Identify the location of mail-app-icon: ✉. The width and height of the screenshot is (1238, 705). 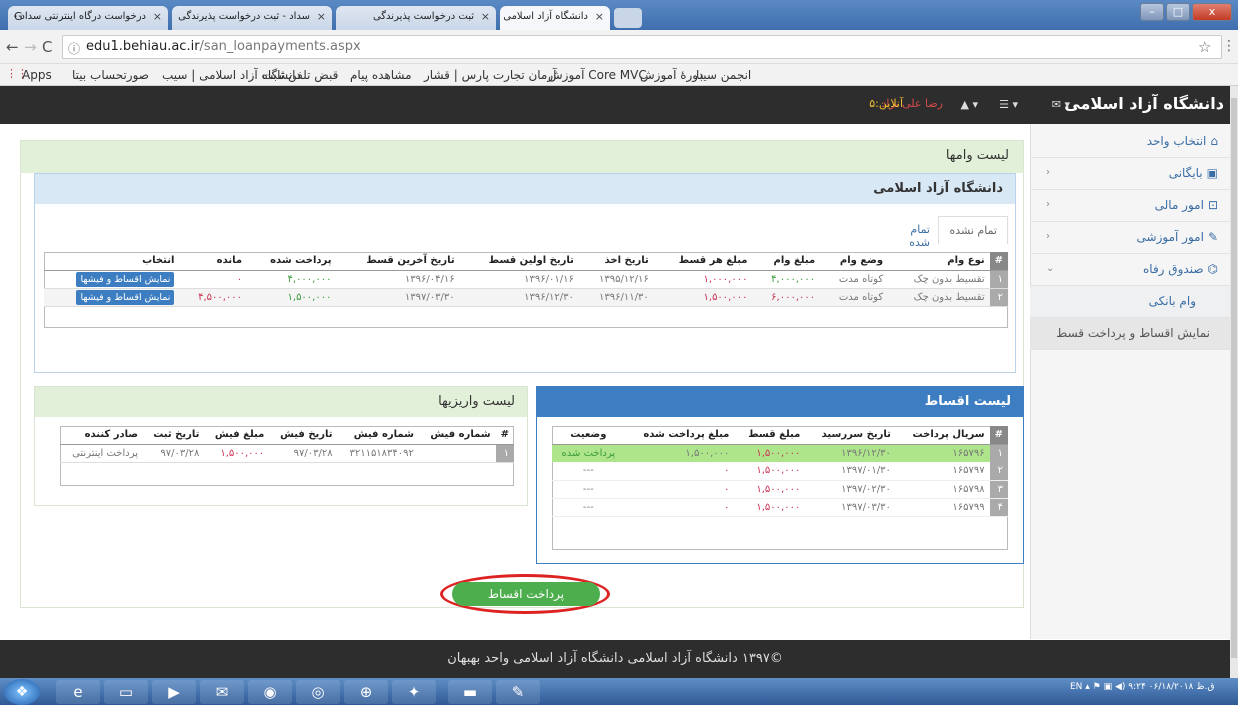
(222, 692).